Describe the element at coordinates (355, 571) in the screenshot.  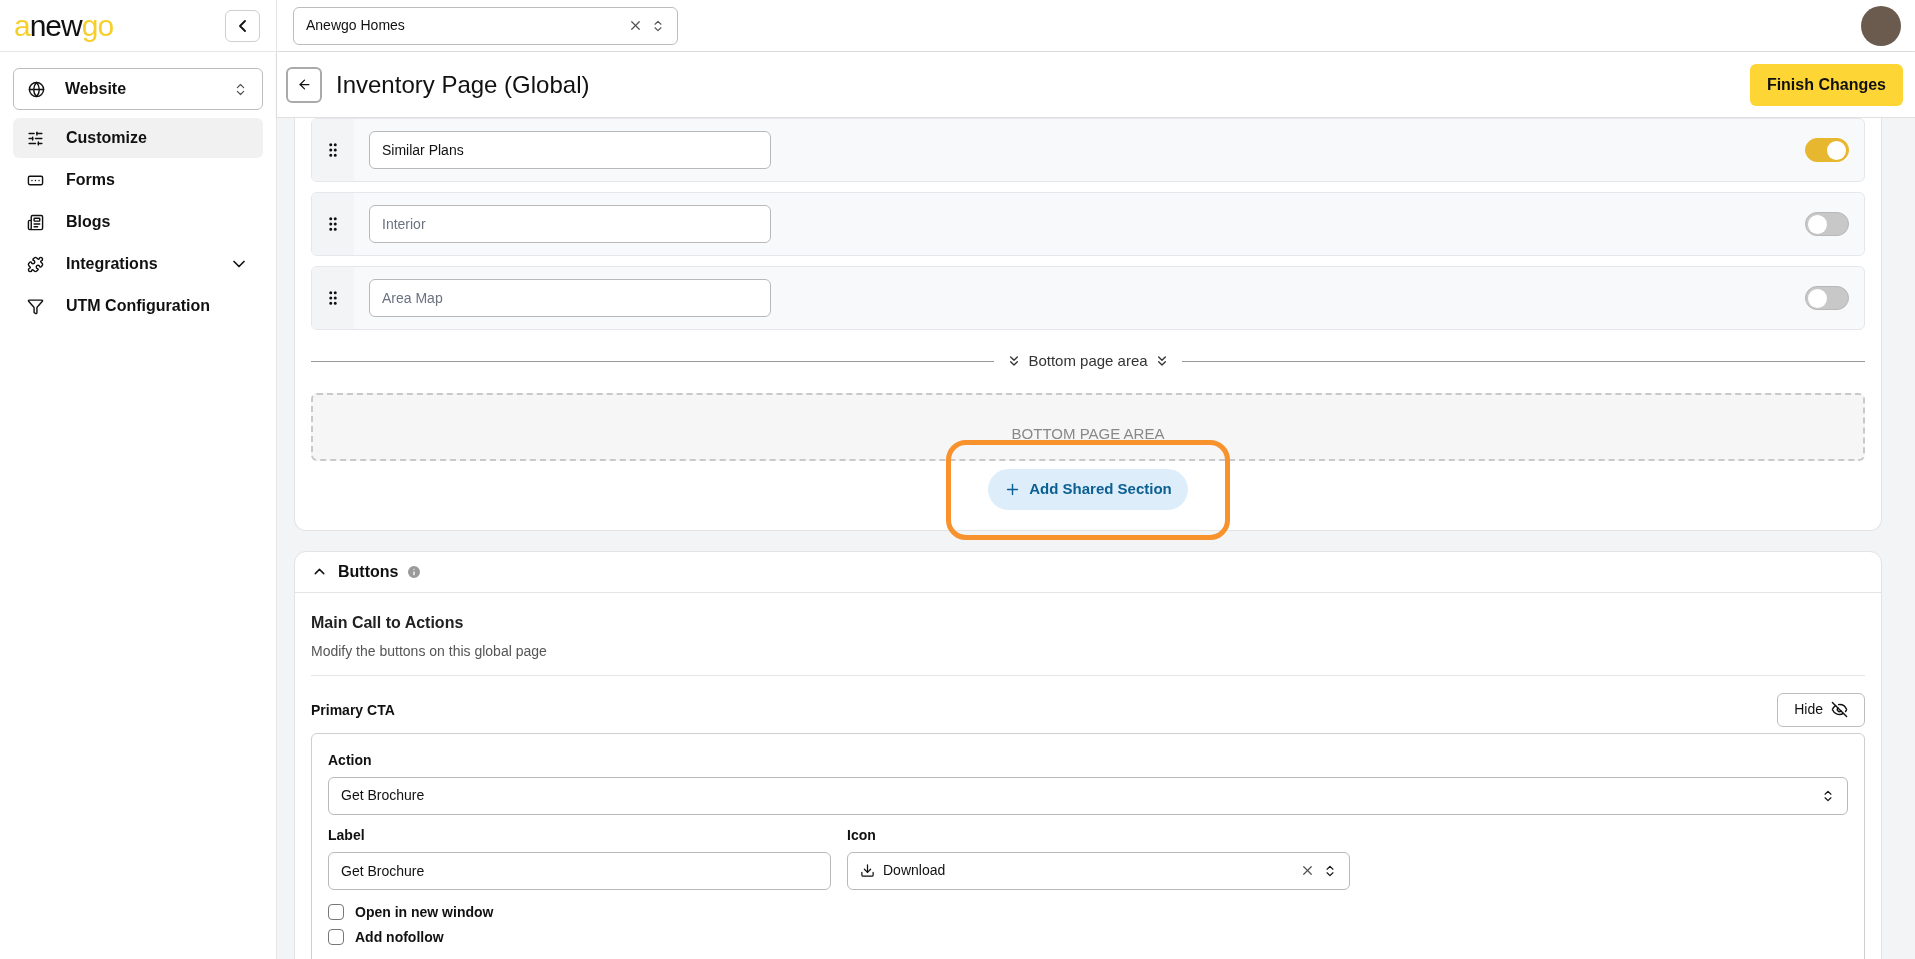
I see `collapse-button: Buttons` at that location.